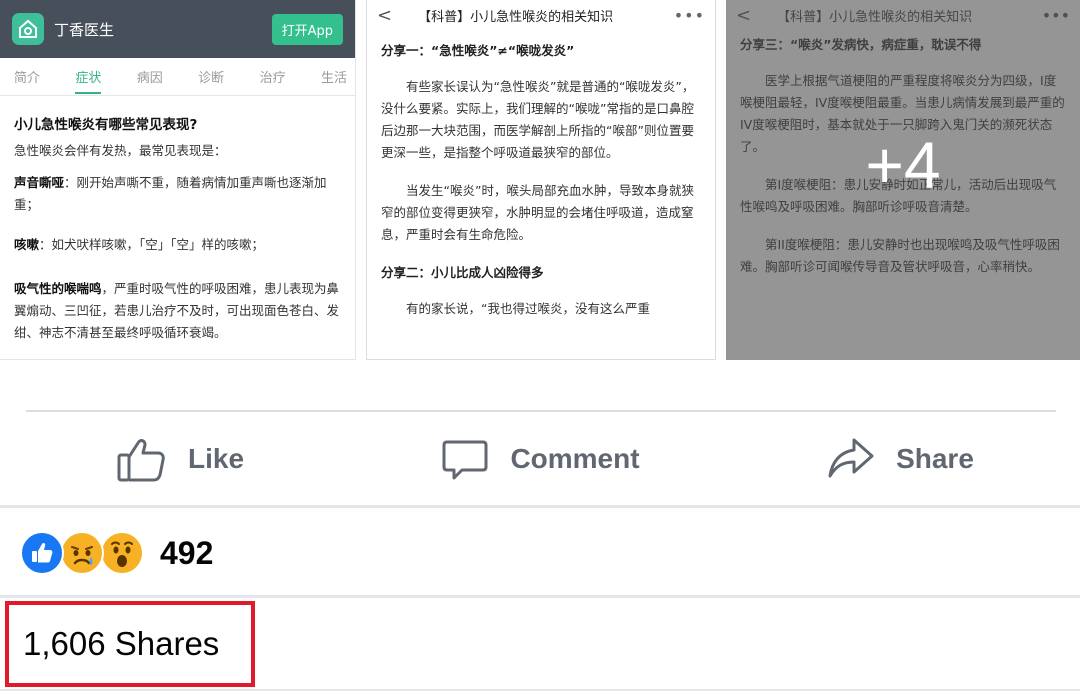 The image size is (1080, 695). I want to click on share-button: Share, so click(900, 459).